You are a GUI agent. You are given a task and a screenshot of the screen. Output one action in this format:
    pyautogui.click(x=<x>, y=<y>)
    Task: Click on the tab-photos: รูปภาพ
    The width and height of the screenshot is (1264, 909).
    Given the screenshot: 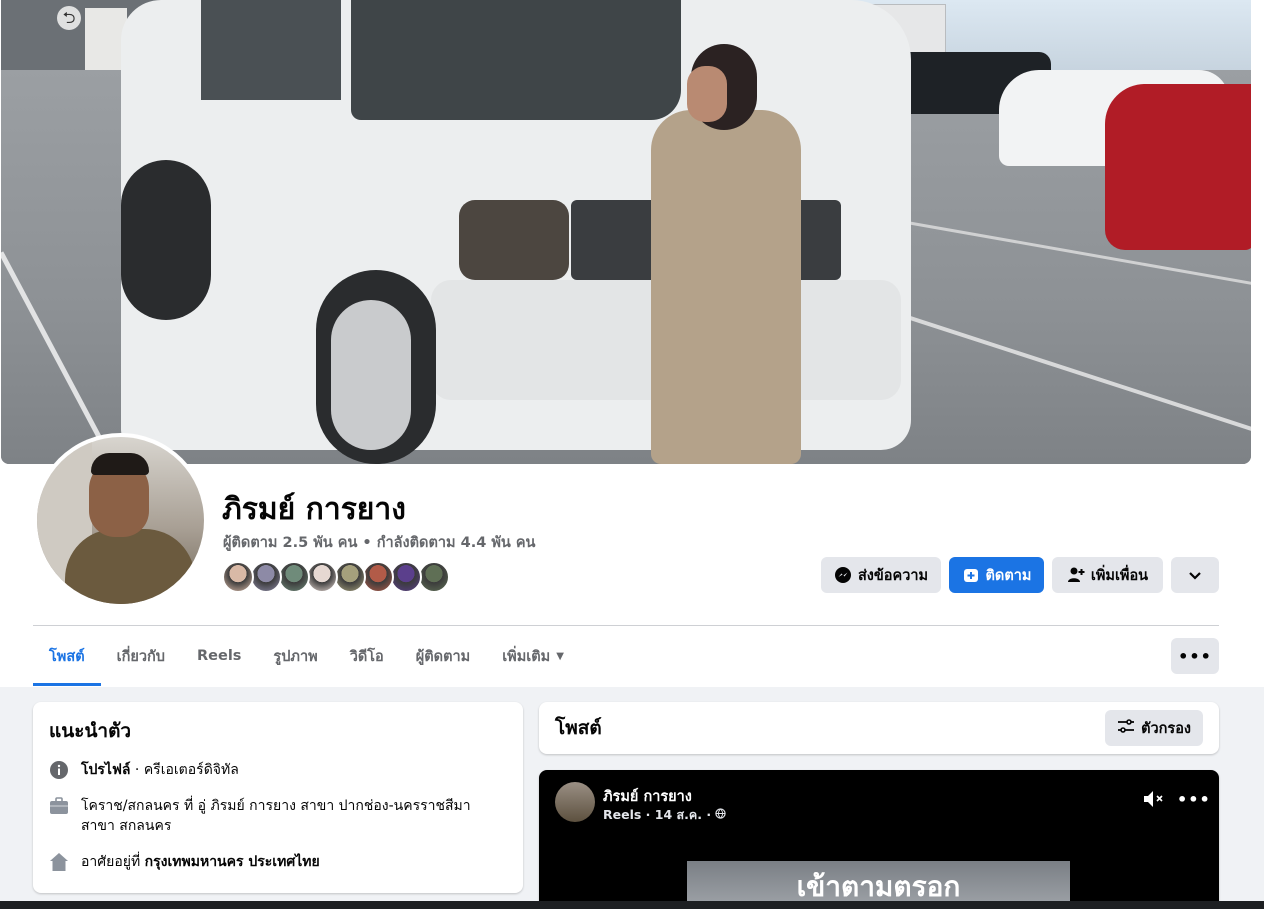 What is the action you would take?
    pyautogui.click(x=295, y=656)
    